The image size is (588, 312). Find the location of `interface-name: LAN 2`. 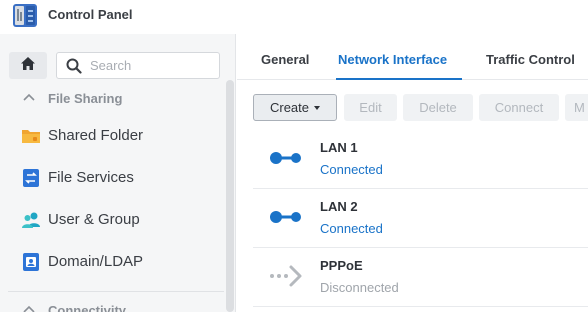

interface-name: LAN 2 is located at coordinates (339, 206).